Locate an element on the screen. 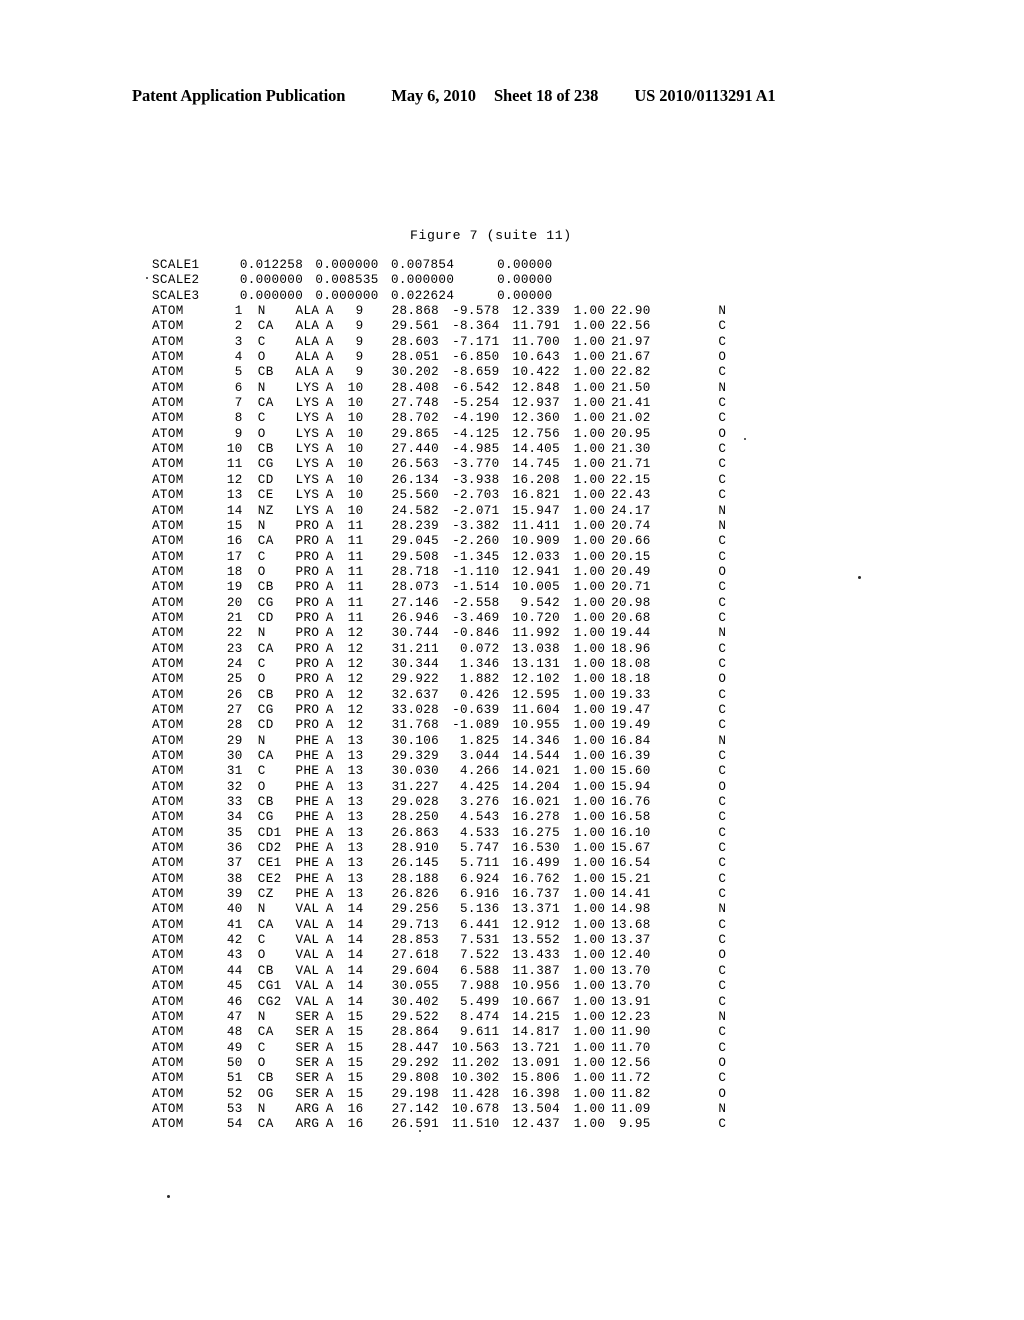 This screenshot has height=1320, width=1024. coordinate-x: 29.329 is located at coordinates (415, 756).